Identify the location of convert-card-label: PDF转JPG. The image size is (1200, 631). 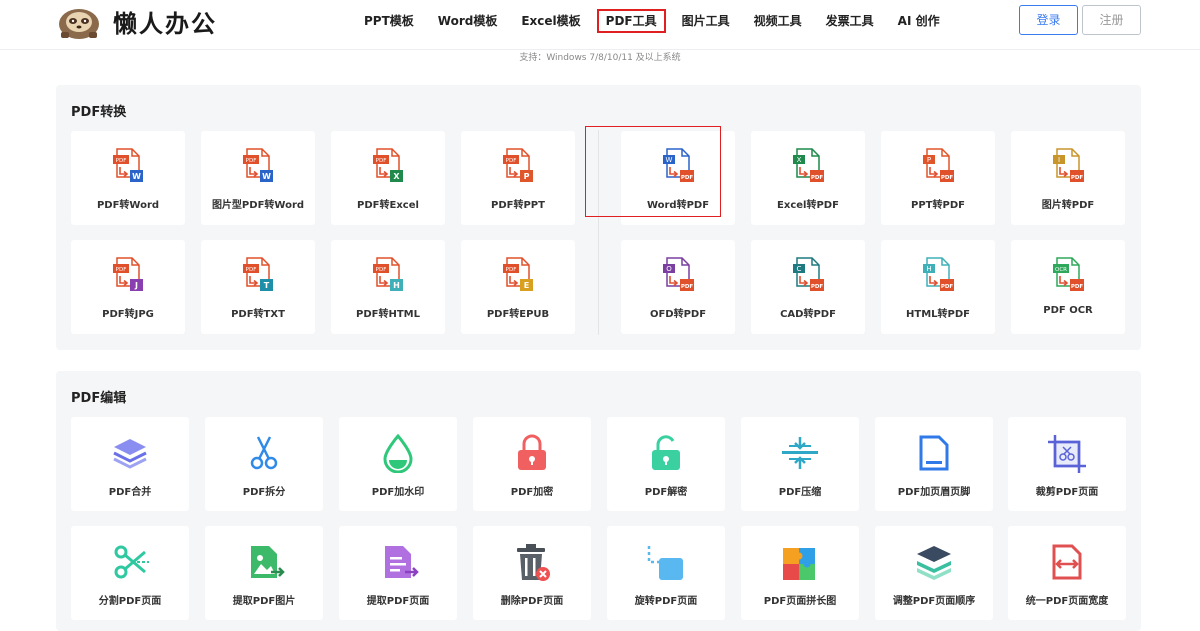
(128, 314).